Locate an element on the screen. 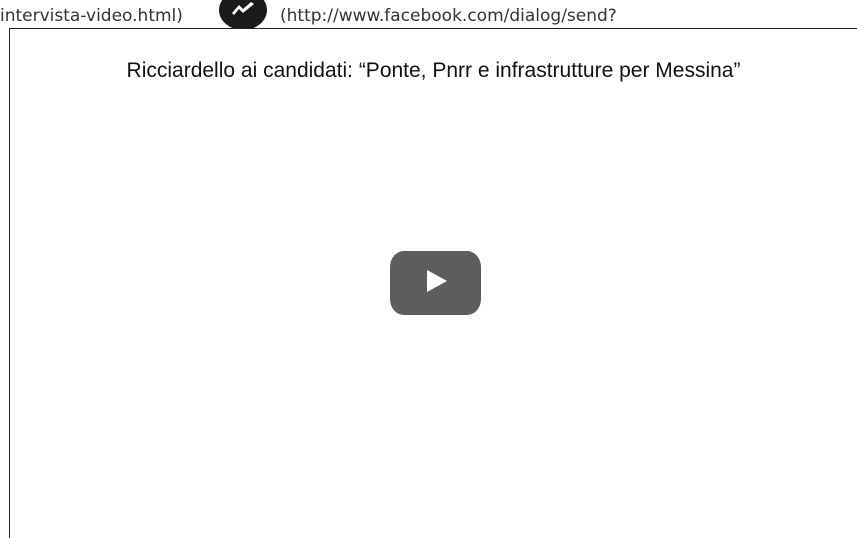  facebook-send-link: (http://www.facebook.com/dialog/send? is located at coordinates (448, 16).